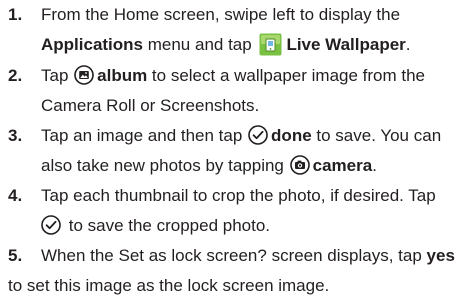 The height and width of the screenshot is (301, 472). Describe the element at coordinates (167, 225) in the screenshot. I see `step-4-text-2: to save the cropped photo.` at that location.